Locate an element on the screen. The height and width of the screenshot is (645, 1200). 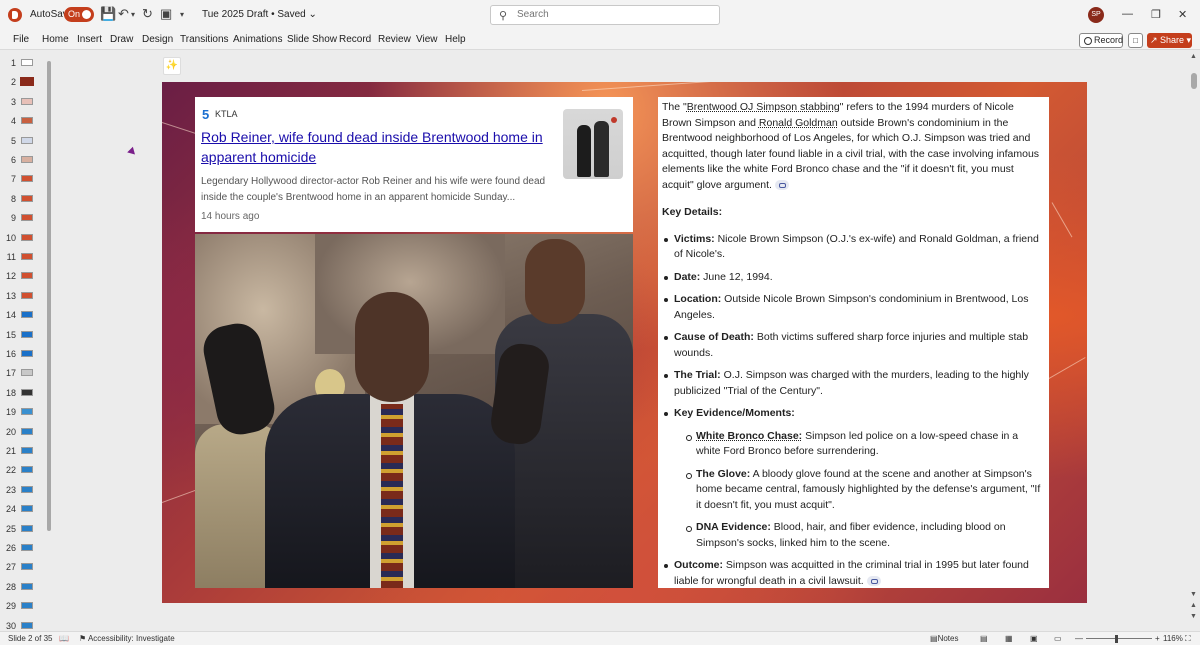
comments-button: □ is located at coordinates (1135, 40).